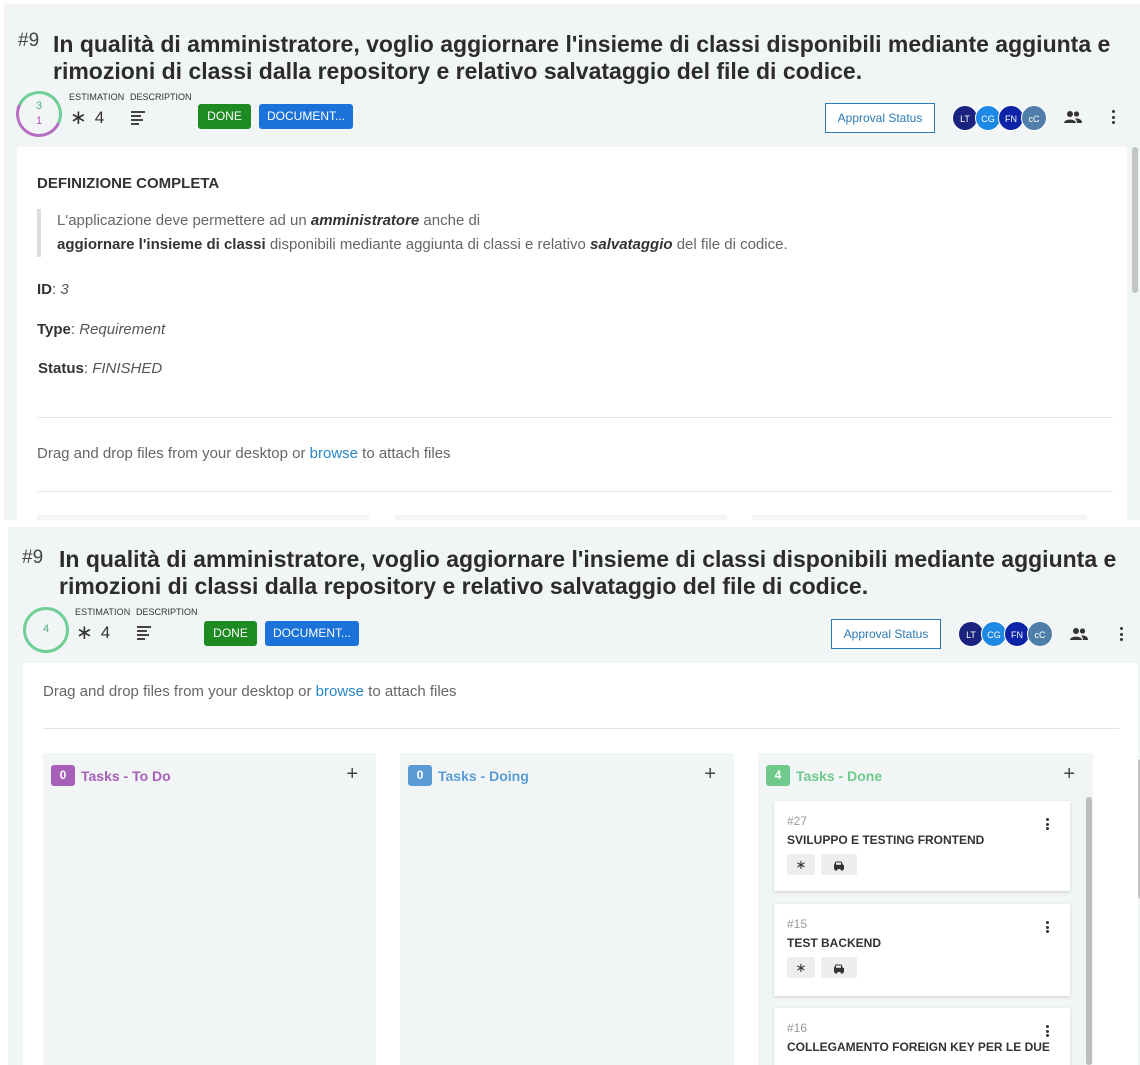 This screenshot has width=1140, height=1065. Describe the element at coordinates (161, 244) in the screenshot. I see `quote-bold: aggiornare l'insieme di classi` at that location.